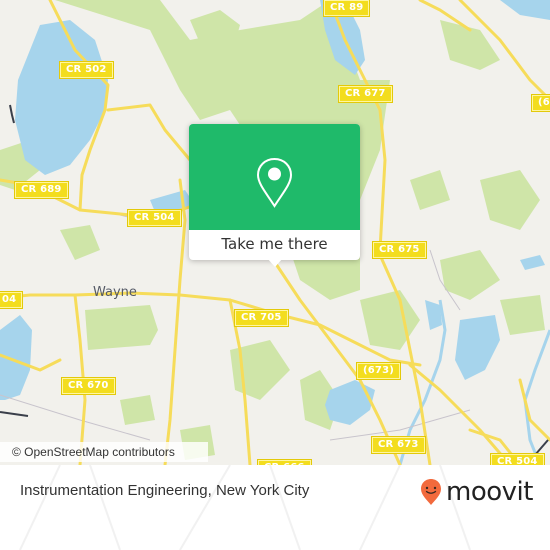 Image resolution: width=550 pixels, height=550 pixels. What do you see at coordinates (541, 103) in the screenshot?
I see `road-label-cr6xx: (6` at bounding box center [541, 103].